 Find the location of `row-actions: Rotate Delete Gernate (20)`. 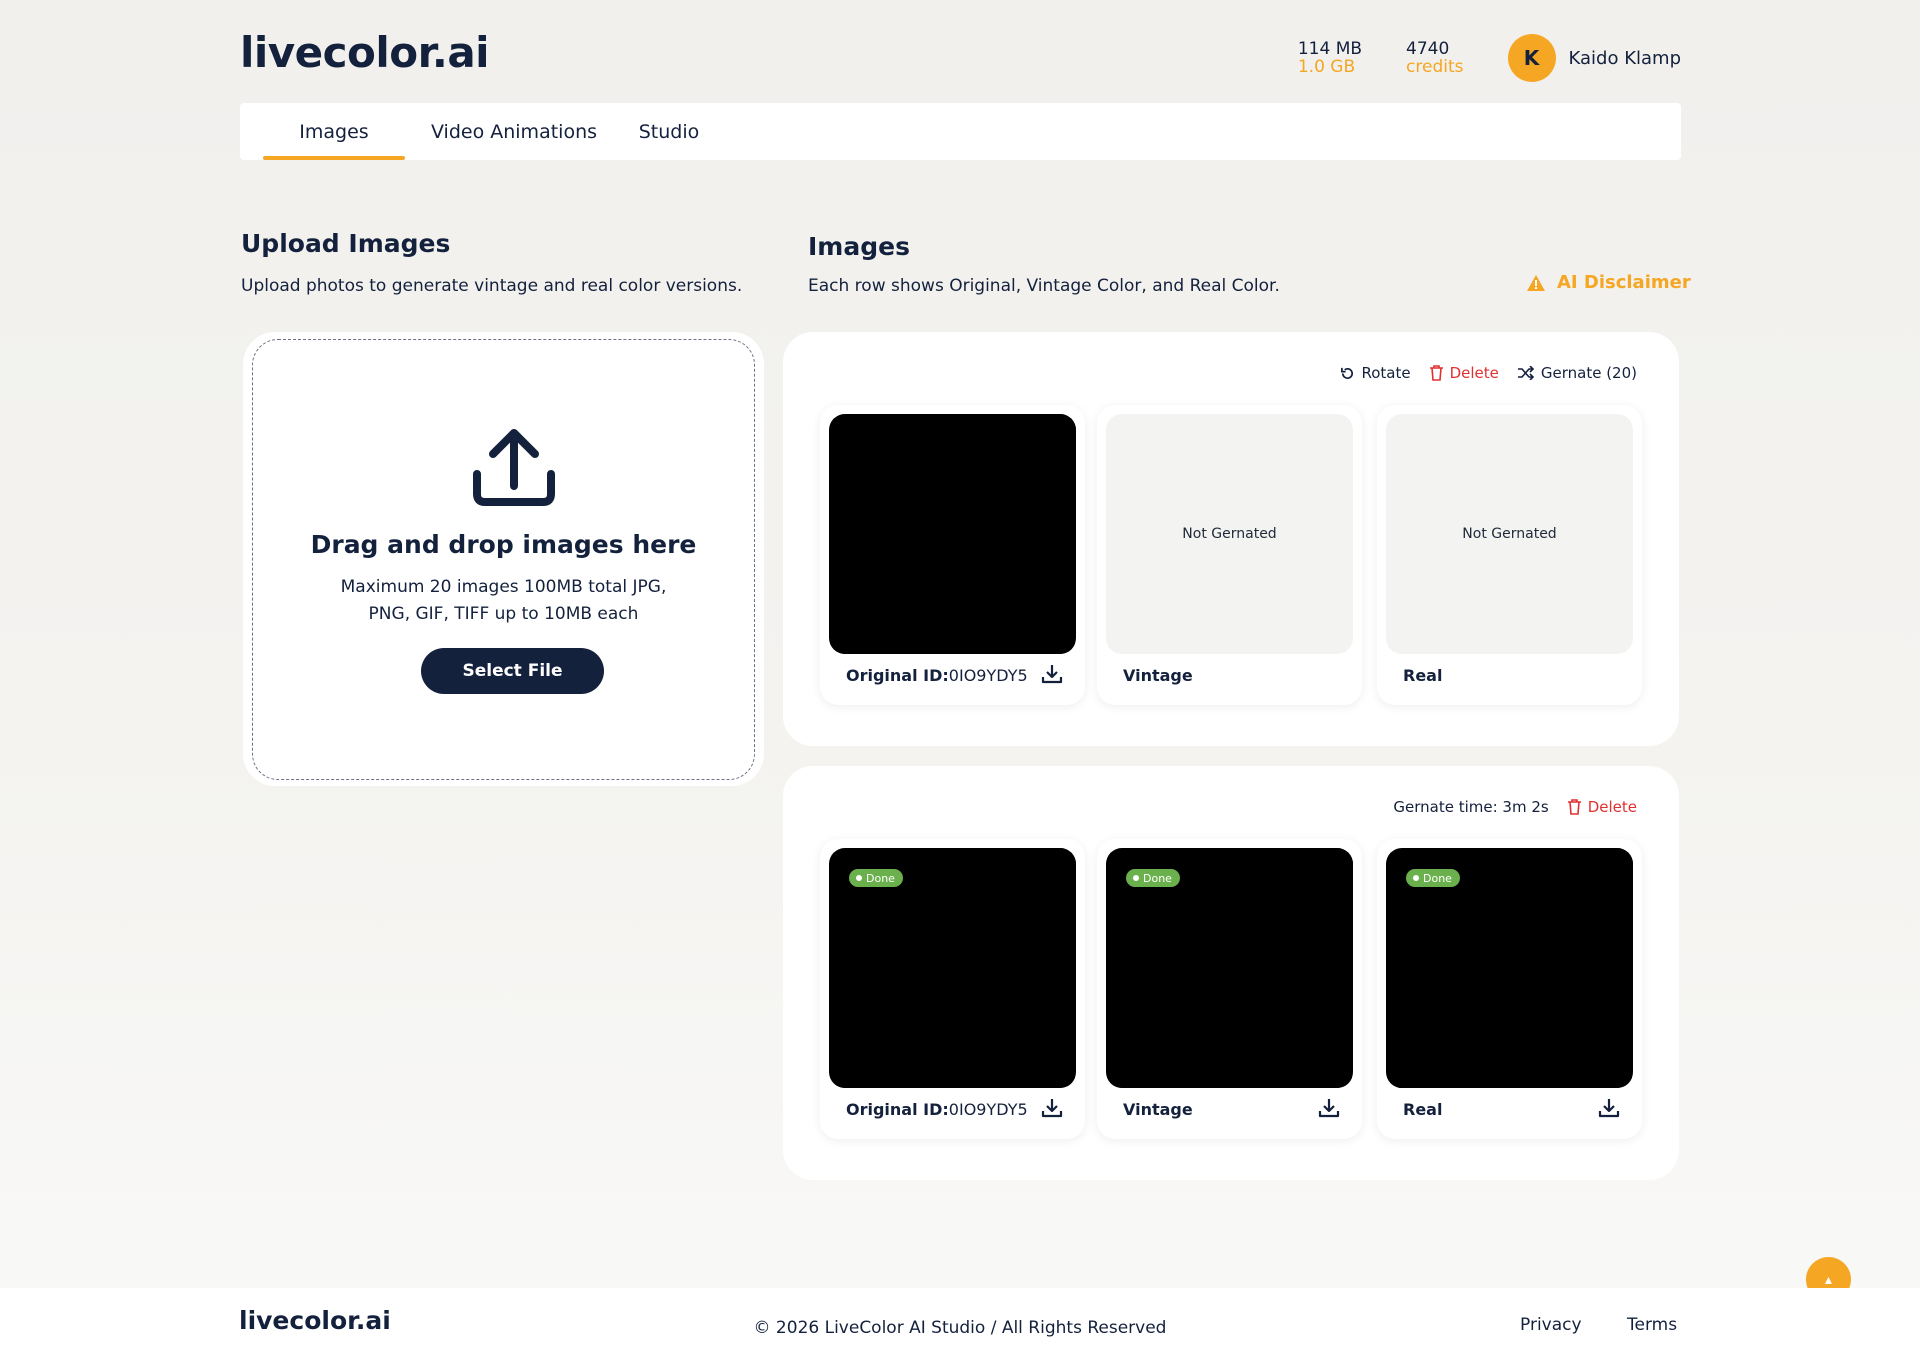

row-actions: Rotate Delete Gernate (20) is located at coordinates (1479, 373).